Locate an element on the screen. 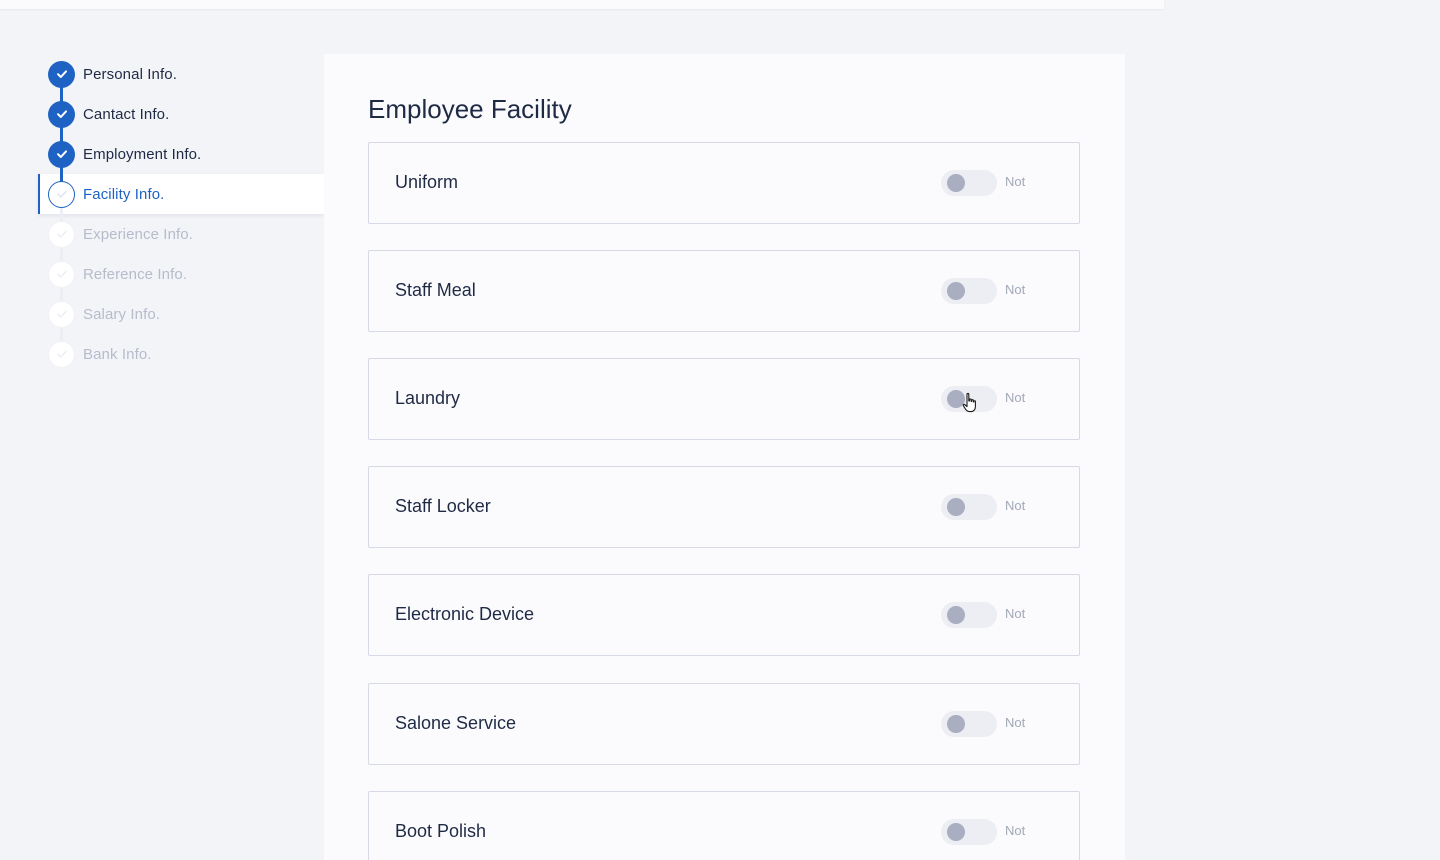 This screenshot has width=1440, height=860. step-employment-info: Employment Info. is located at coordinates (181, 154).